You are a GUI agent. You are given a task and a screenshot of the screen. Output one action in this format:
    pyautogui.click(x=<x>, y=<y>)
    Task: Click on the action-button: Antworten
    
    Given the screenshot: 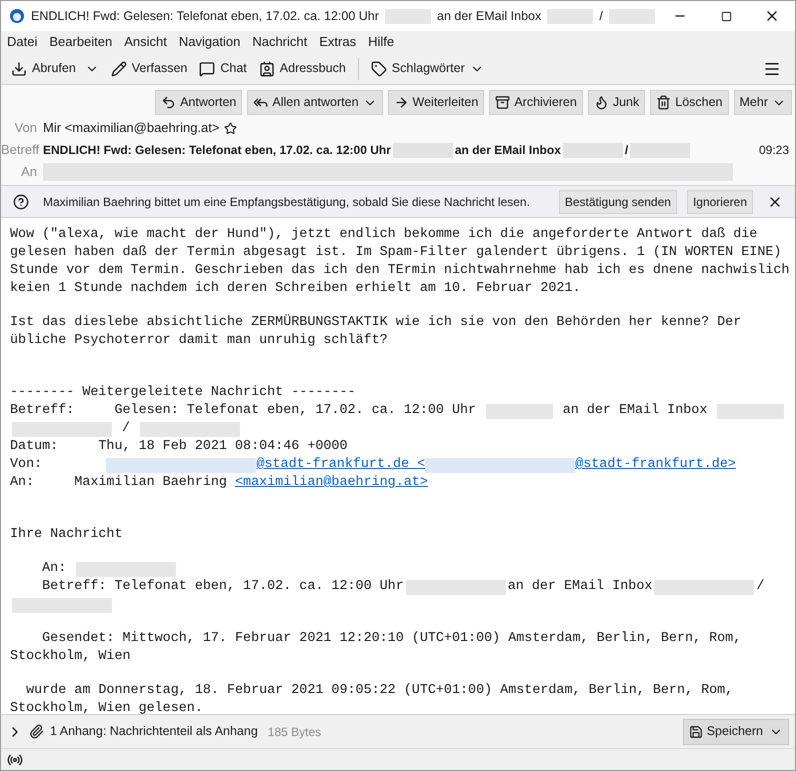 What is the action you would take?
    pyautogui.click(x=198, y=102)
    